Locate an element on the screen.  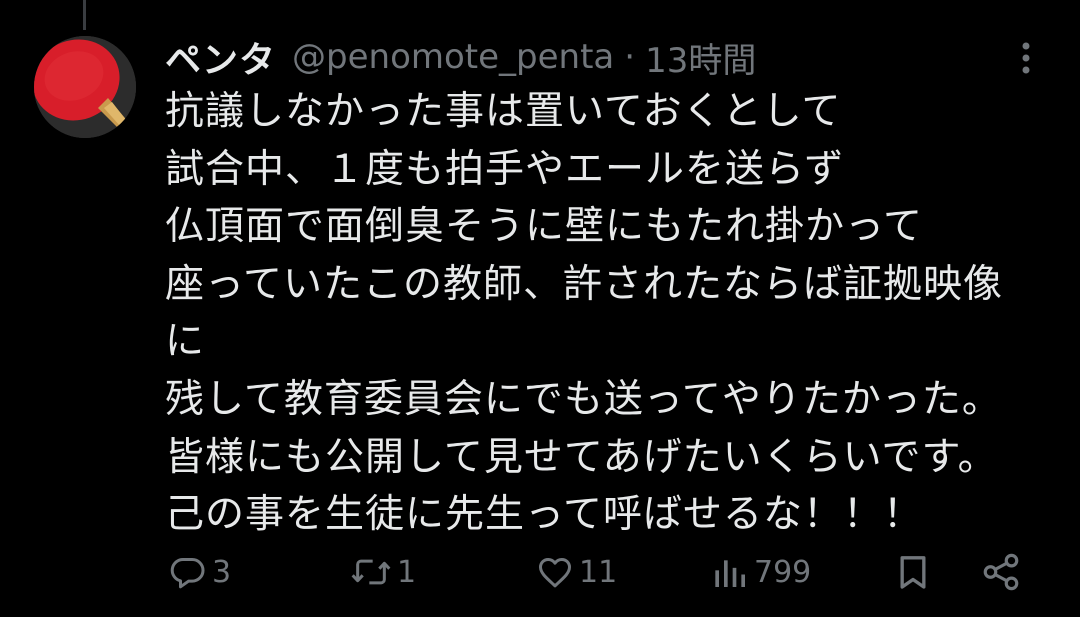
avatar is located at coordinates (85, 87).